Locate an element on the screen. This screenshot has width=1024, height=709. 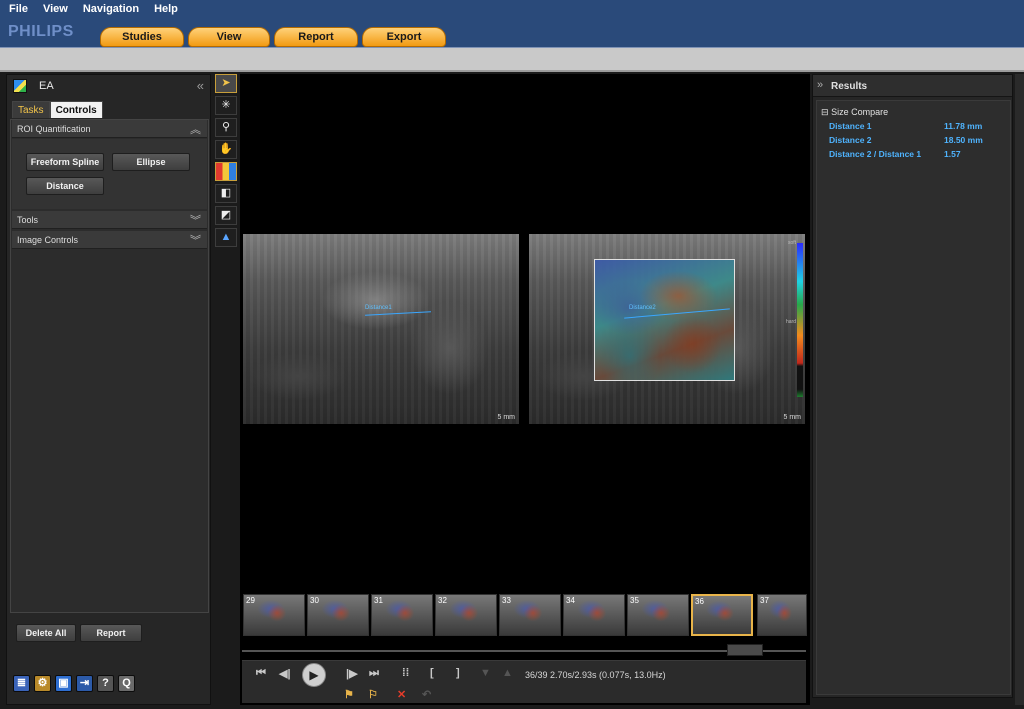
contrast-icon: ◩ is located at coordinates (226, 215).